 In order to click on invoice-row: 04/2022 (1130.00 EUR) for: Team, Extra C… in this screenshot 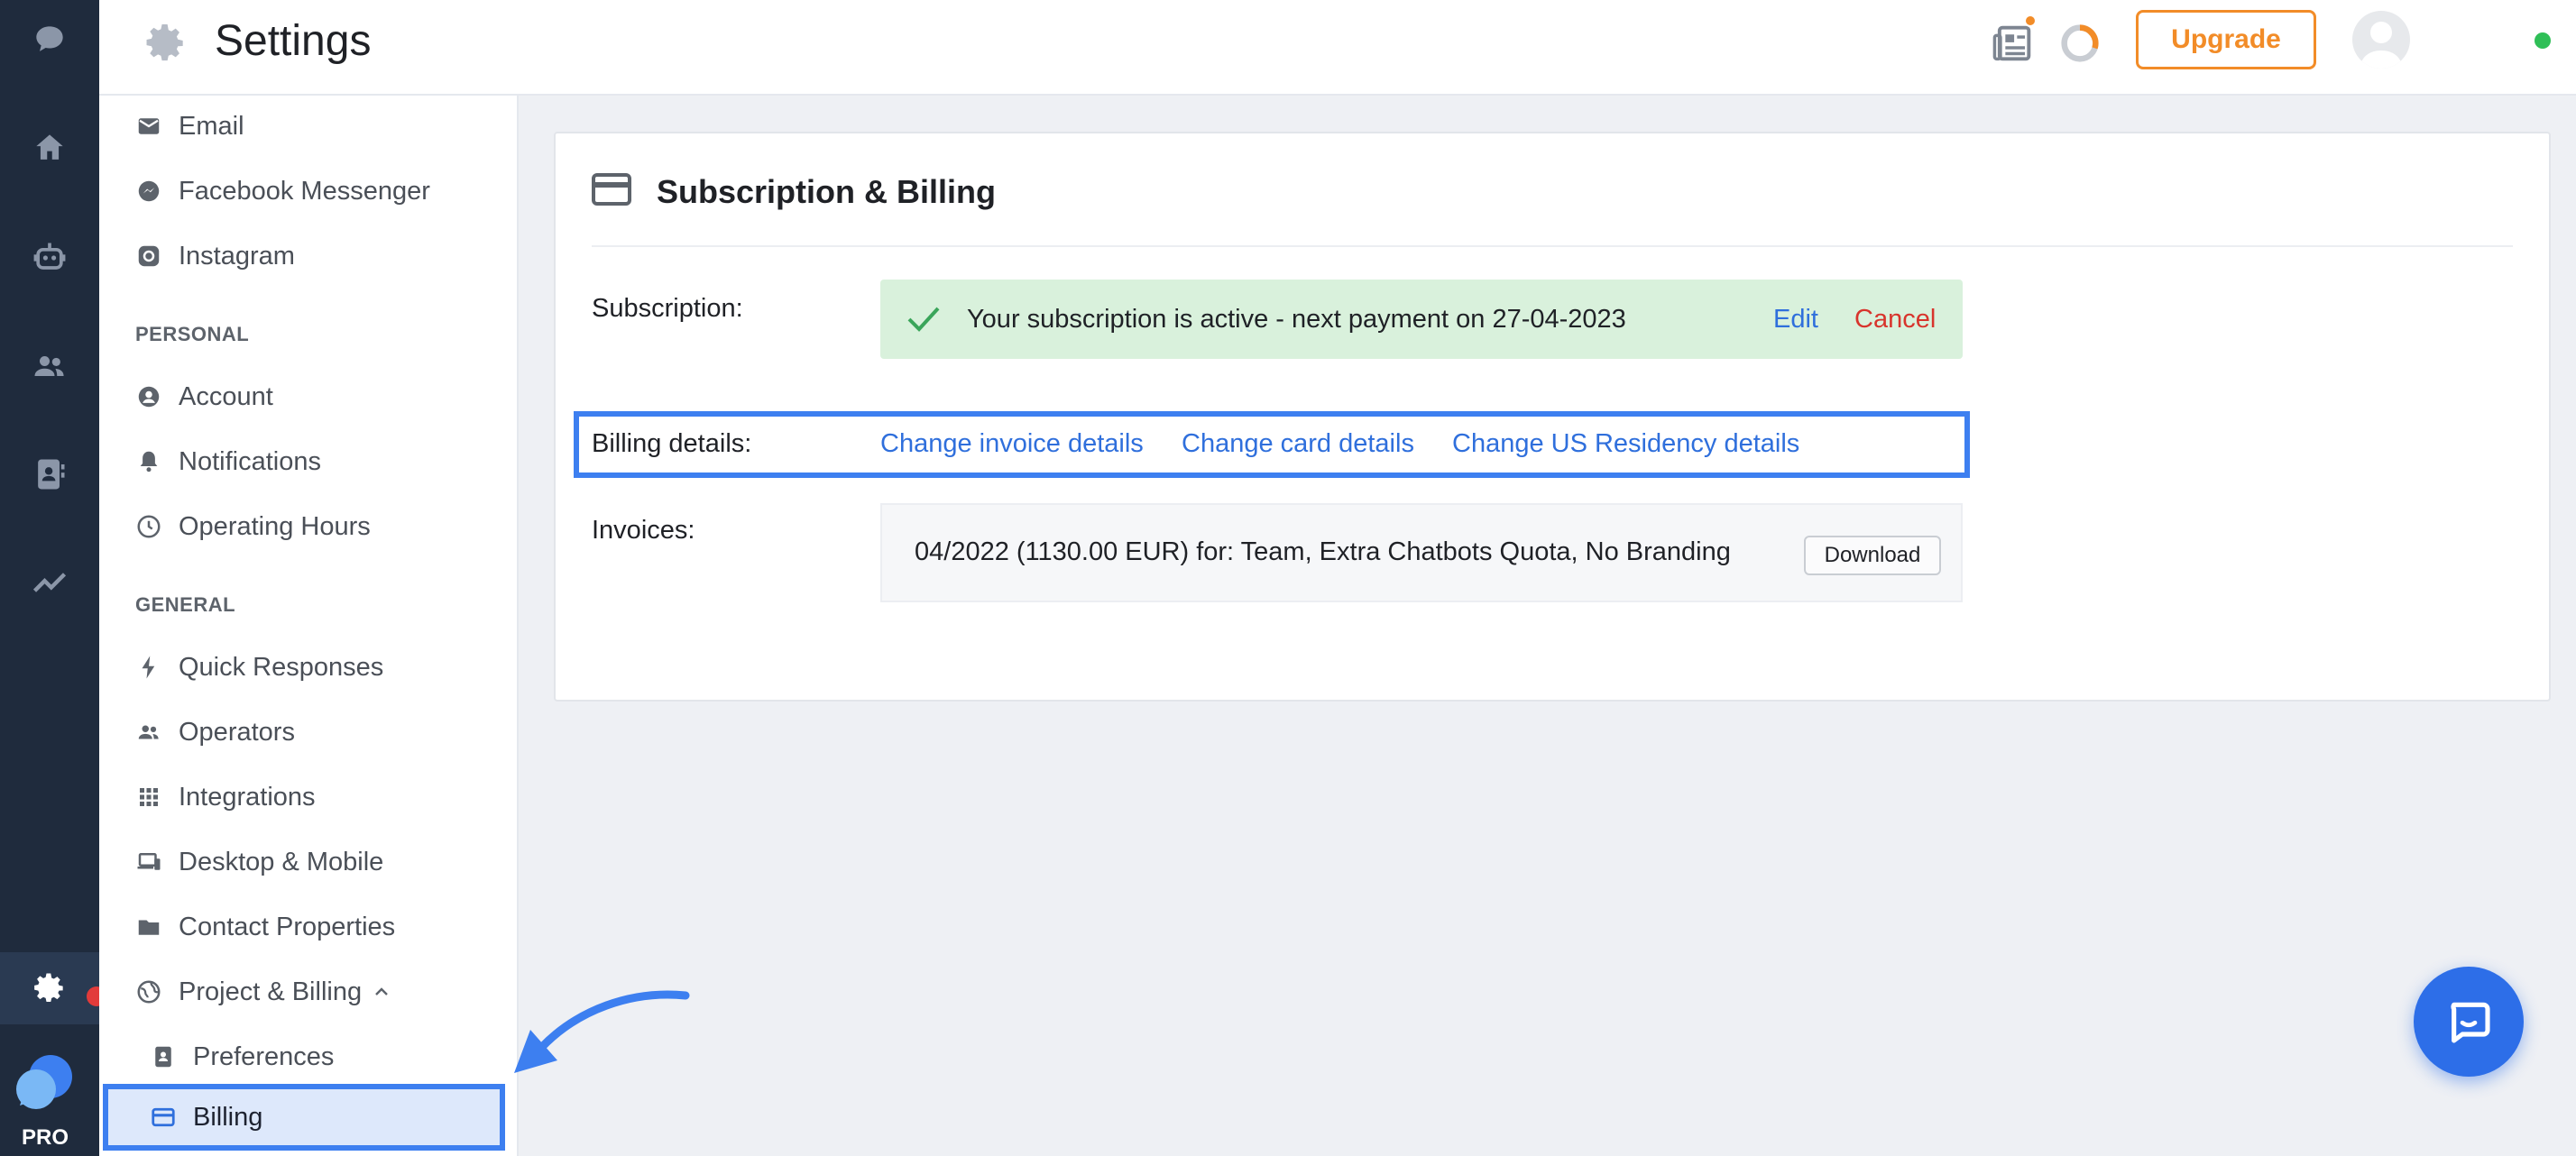, I will do `click(1421, 552)`.